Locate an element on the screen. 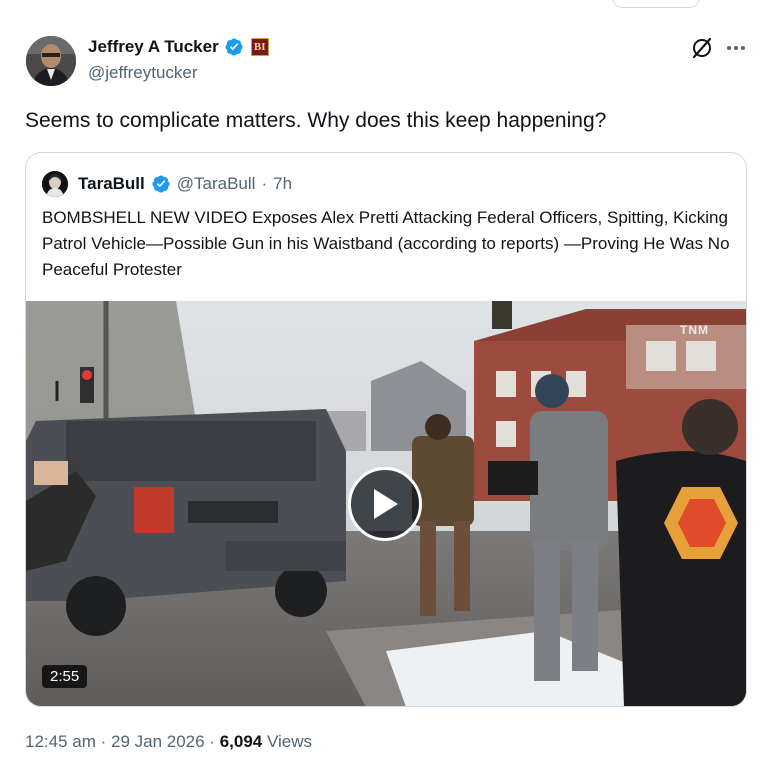 Image resolution: width=772 pixels, height=774 pixels. quoted-avatar is located at coordinates (55, 184).